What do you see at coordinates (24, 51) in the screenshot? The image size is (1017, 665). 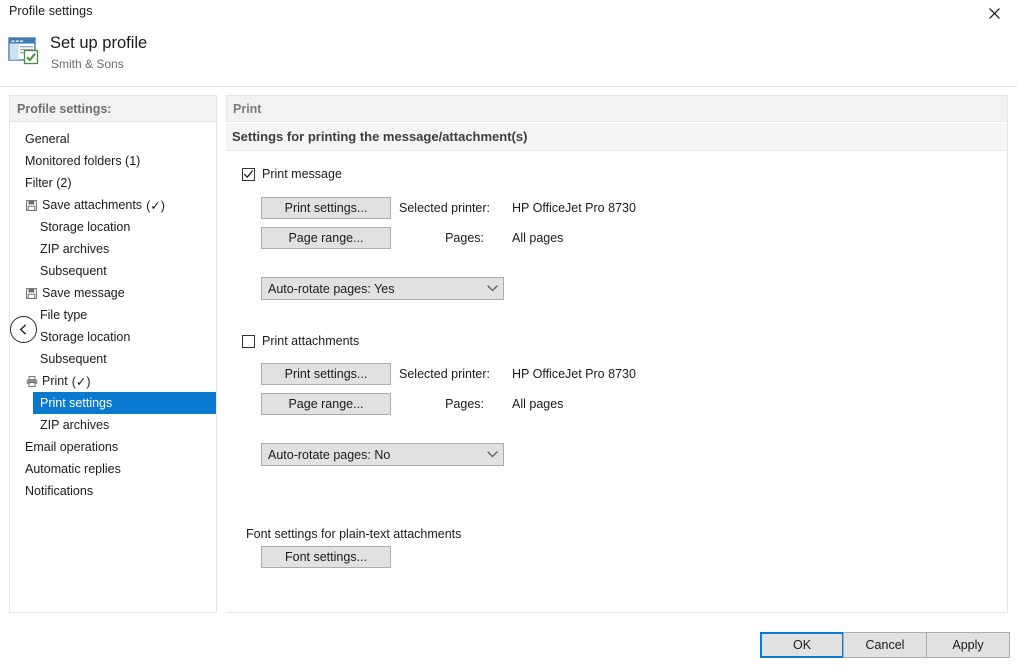 I see `profile-setup-icon` at bounding box center [24, 51].